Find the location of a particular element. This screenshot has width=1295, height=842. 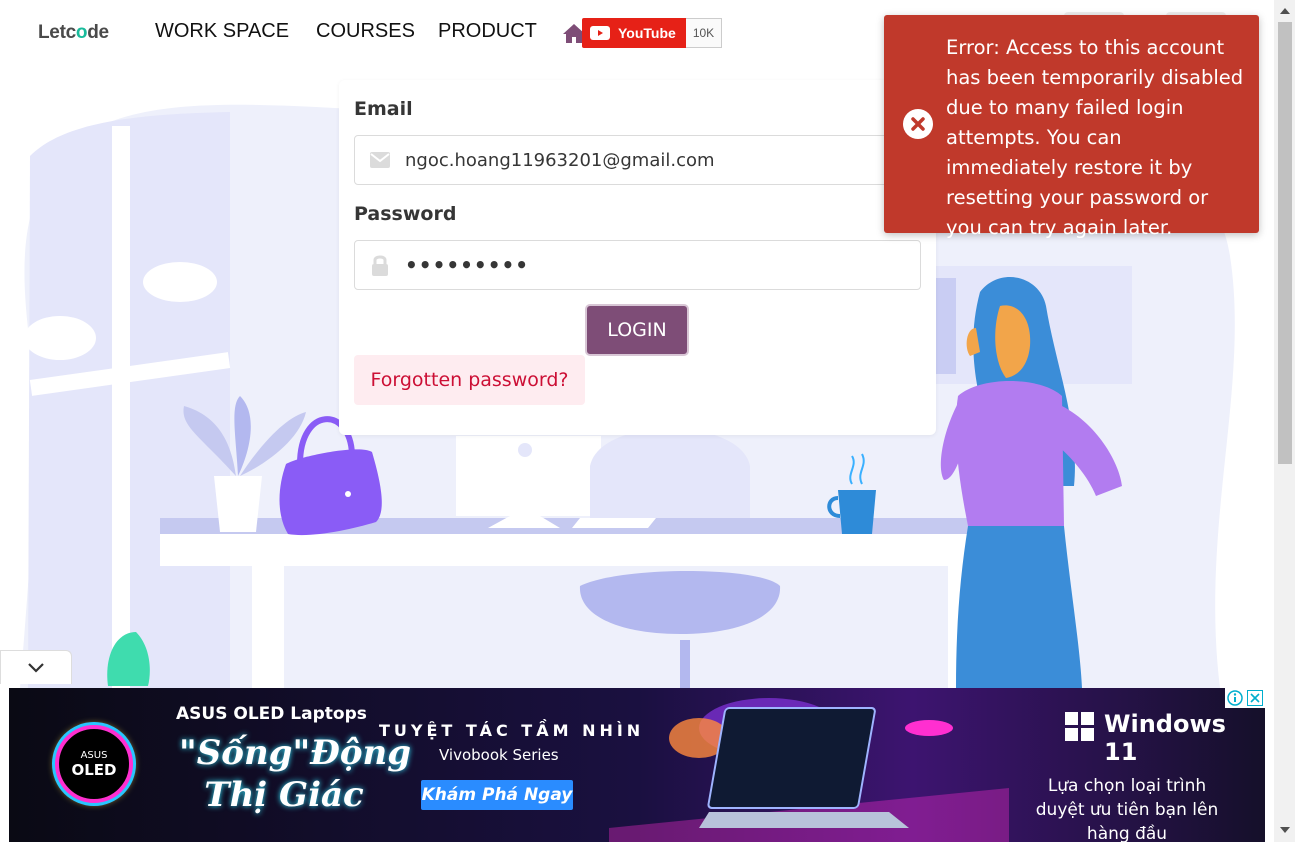

youtube-subscribe-widget: YouTube 10K is located at coordinates (652, 33).